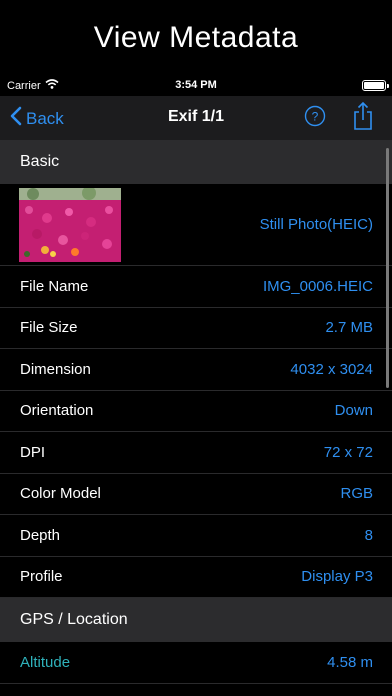  I want to click on row-label: Profile, so click(41, 577).